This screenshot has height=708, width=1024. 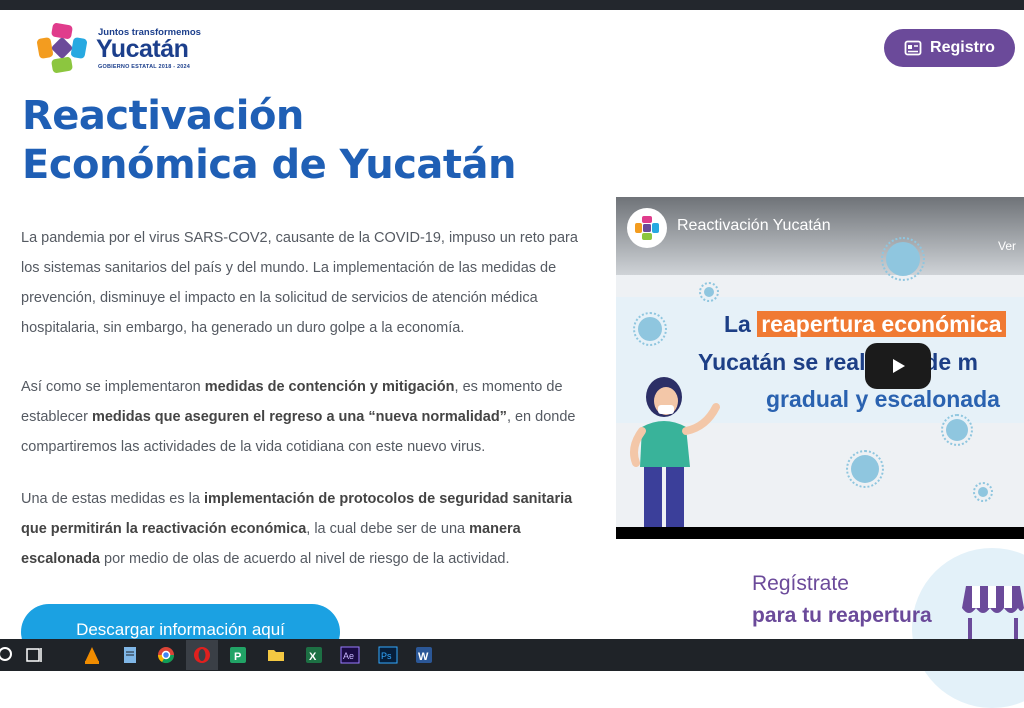 What do you see at coordinates (269, 165) in the screenshot?
I see `page-title-line2: Económica de Yucatán` at bounding box center [269, 165].